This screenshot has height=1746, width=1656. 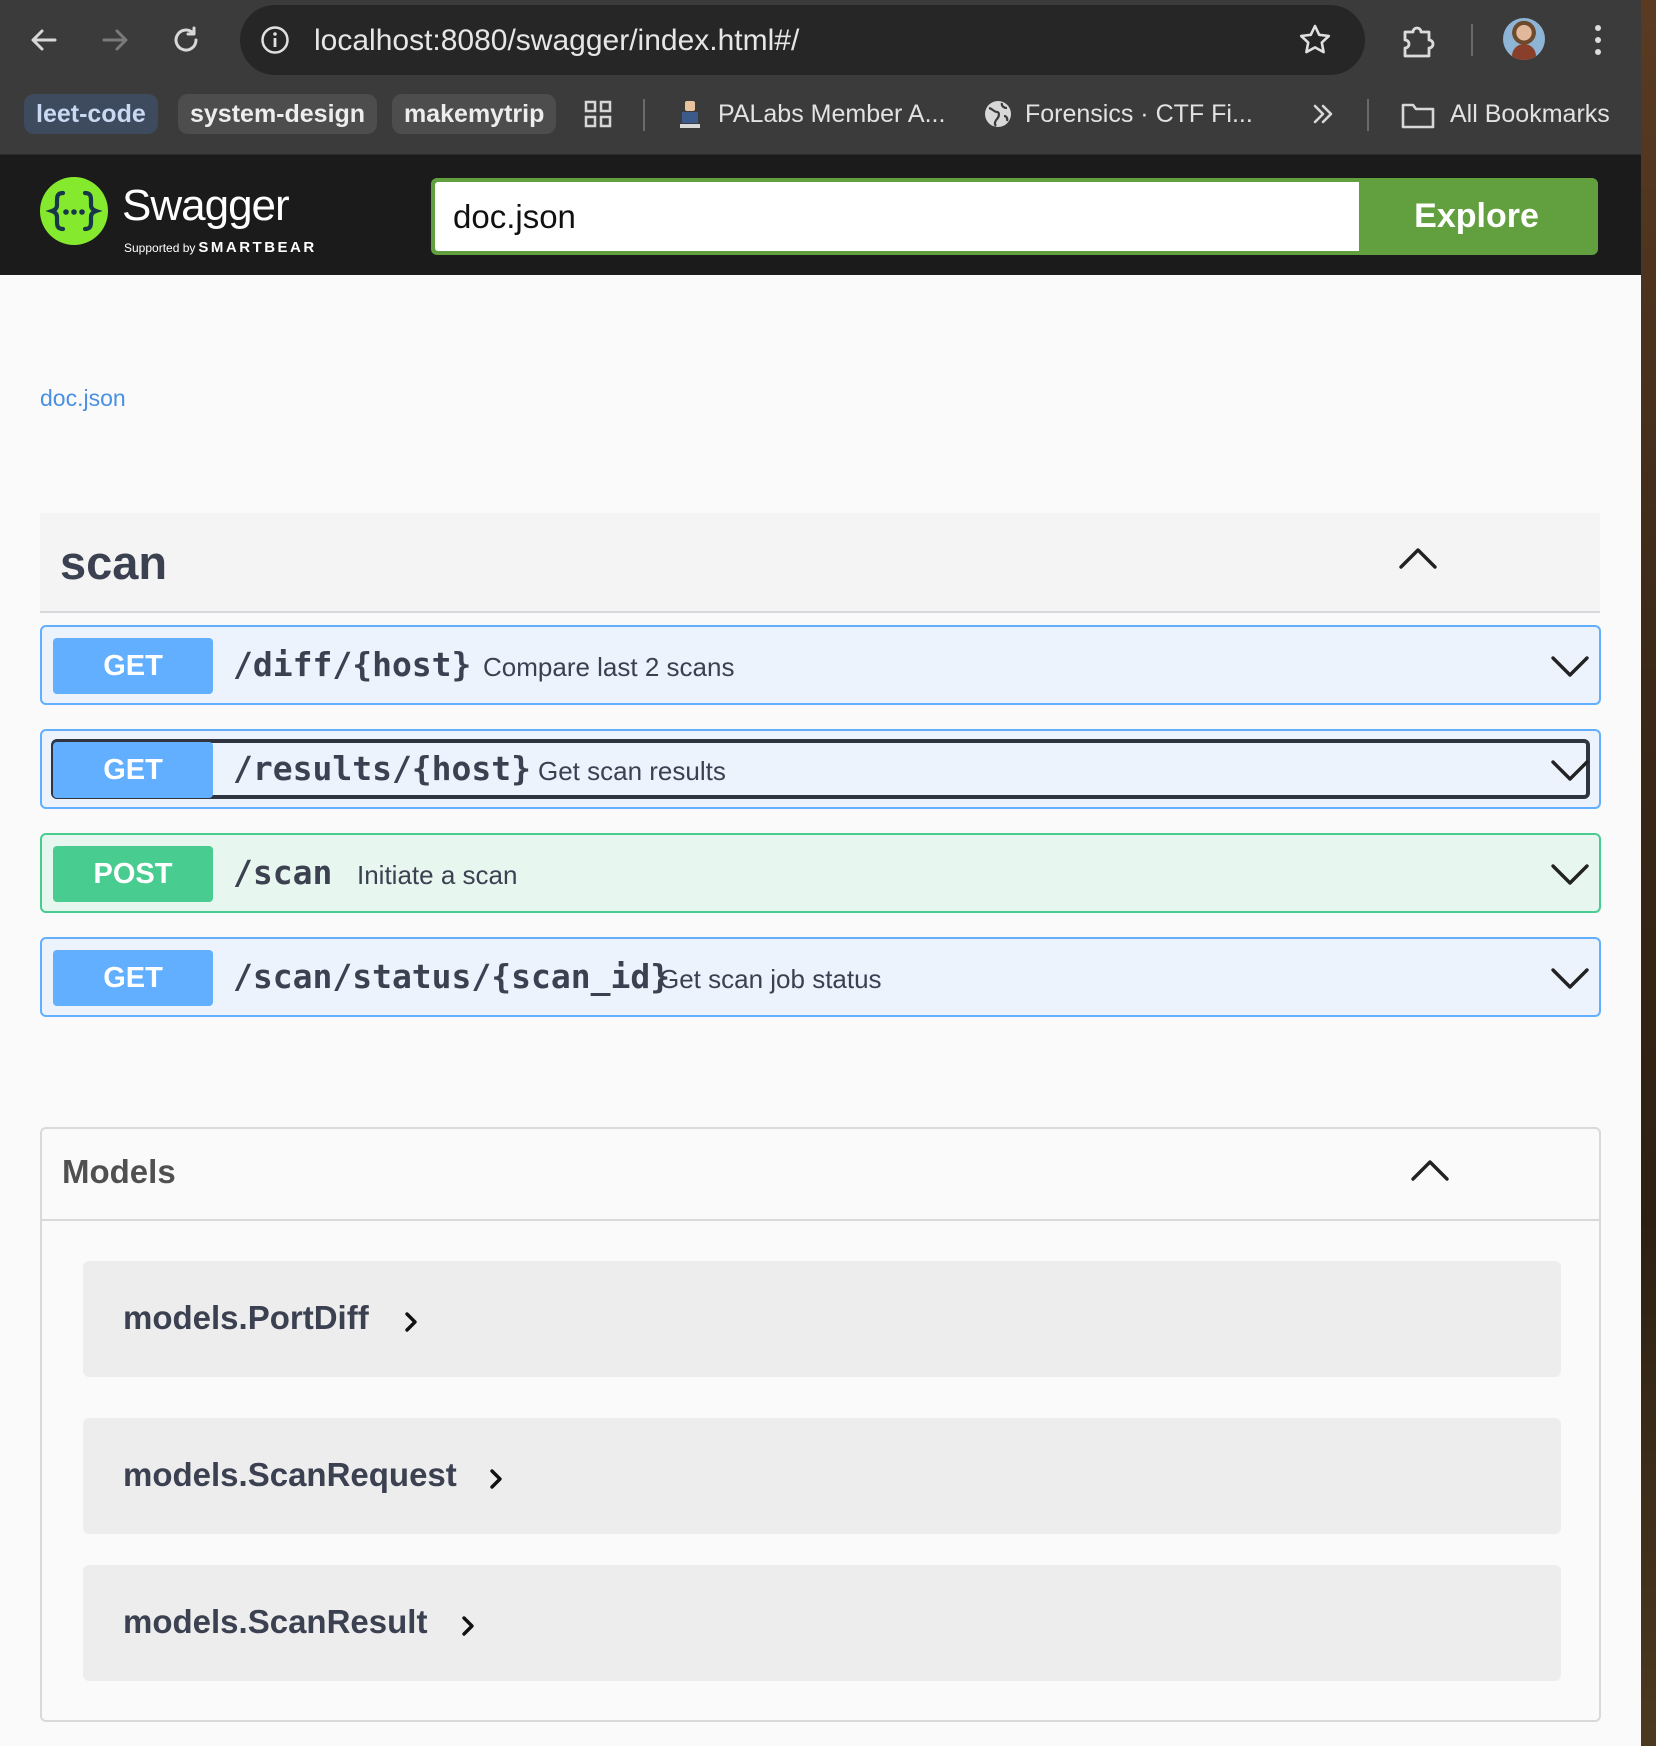 I want to click on back-button, so click(x=44, y=40).